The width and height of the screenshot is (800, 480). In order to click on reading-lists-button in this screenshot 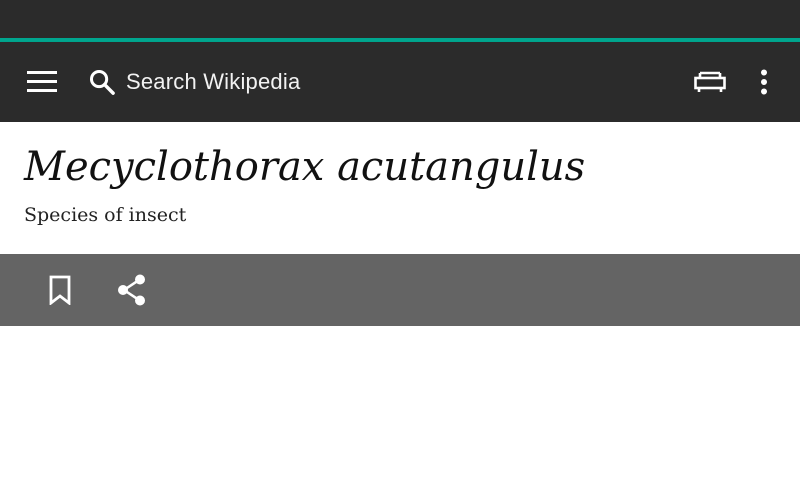, I will do `click(710, 82)`.